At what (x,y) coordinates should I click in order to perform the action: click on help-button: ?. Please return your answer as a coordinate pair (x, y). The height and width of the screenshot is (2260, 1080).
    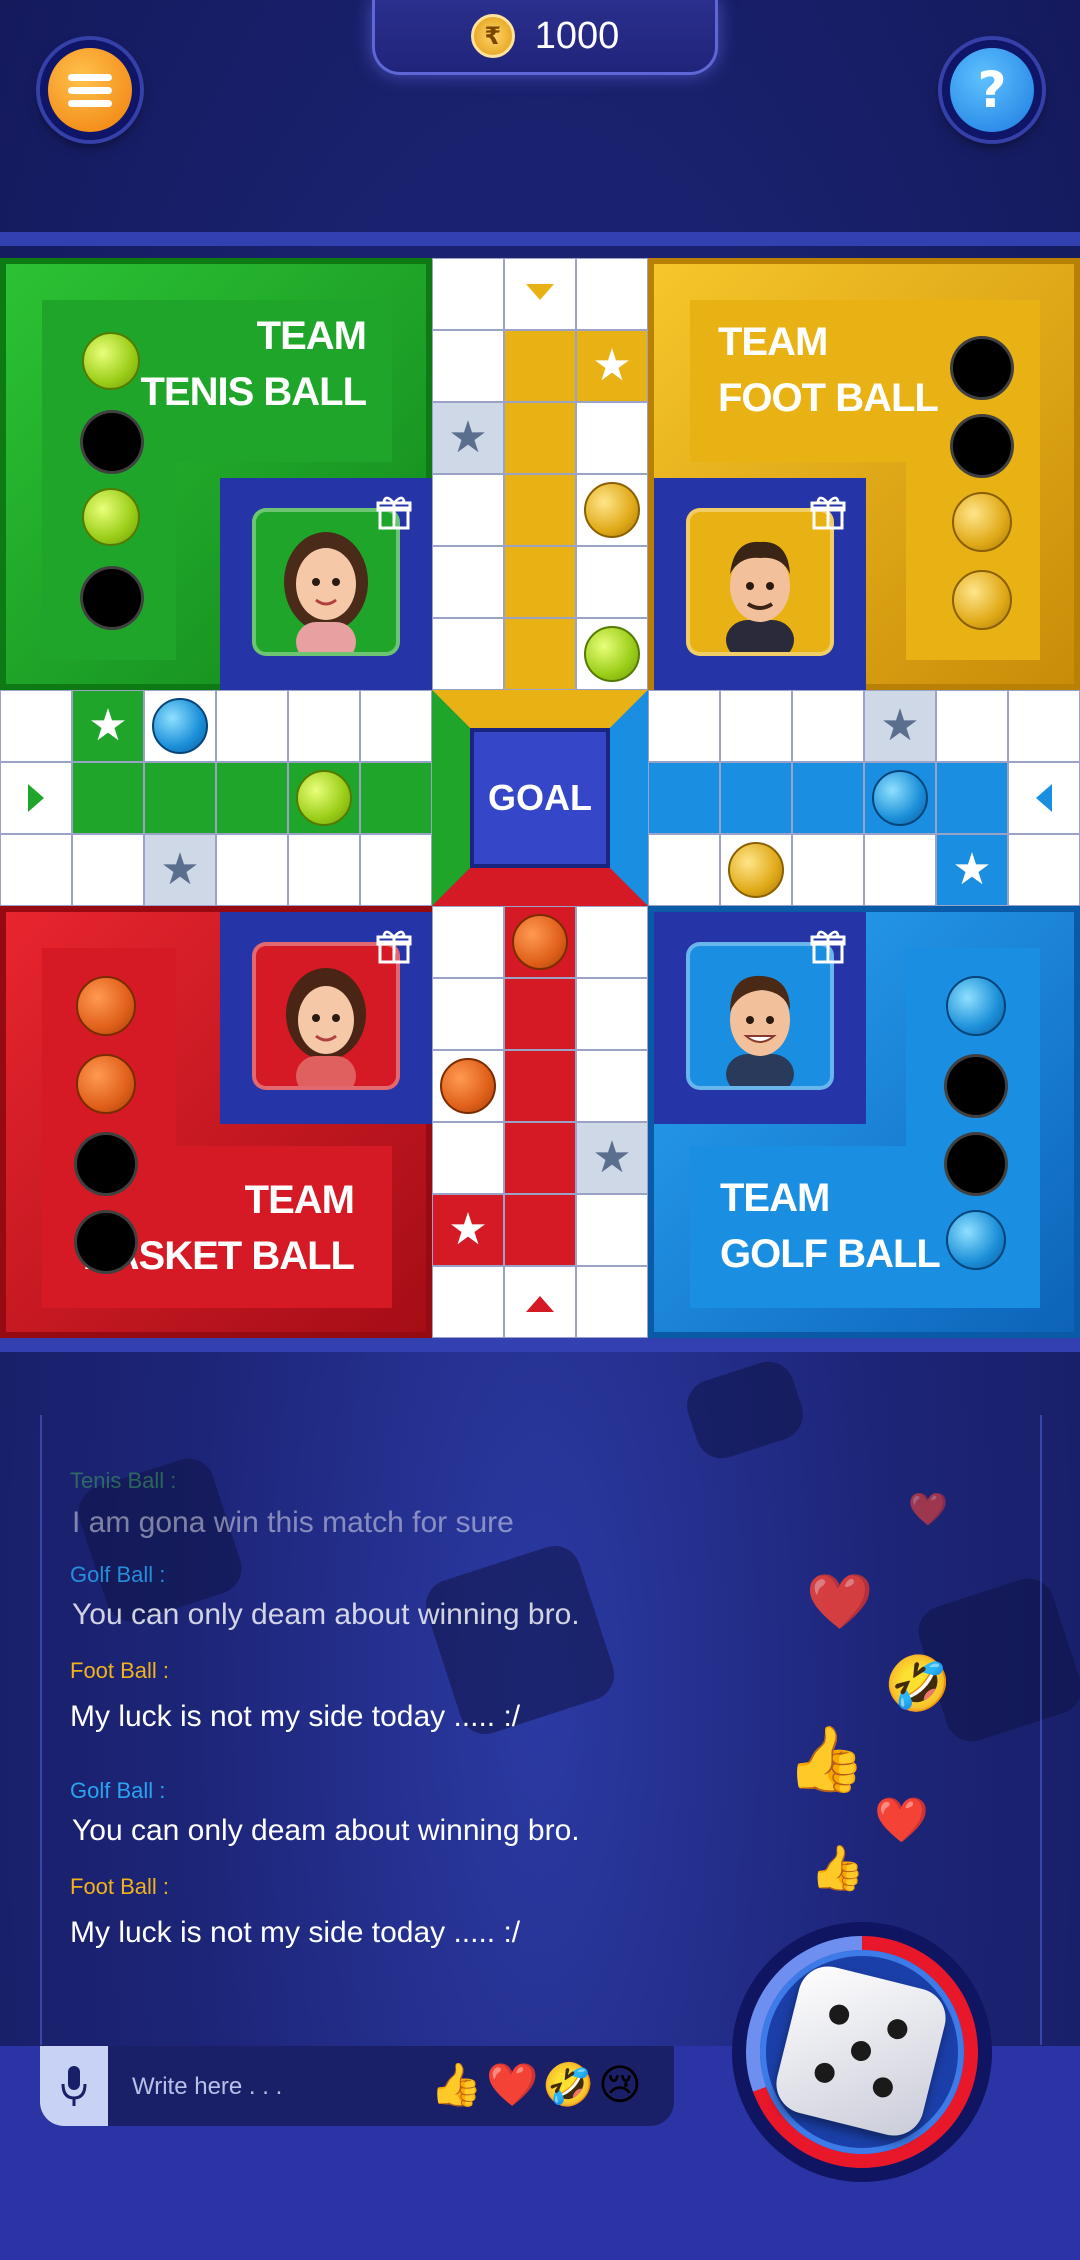
    Looking at the image, I should click on (992, 90).